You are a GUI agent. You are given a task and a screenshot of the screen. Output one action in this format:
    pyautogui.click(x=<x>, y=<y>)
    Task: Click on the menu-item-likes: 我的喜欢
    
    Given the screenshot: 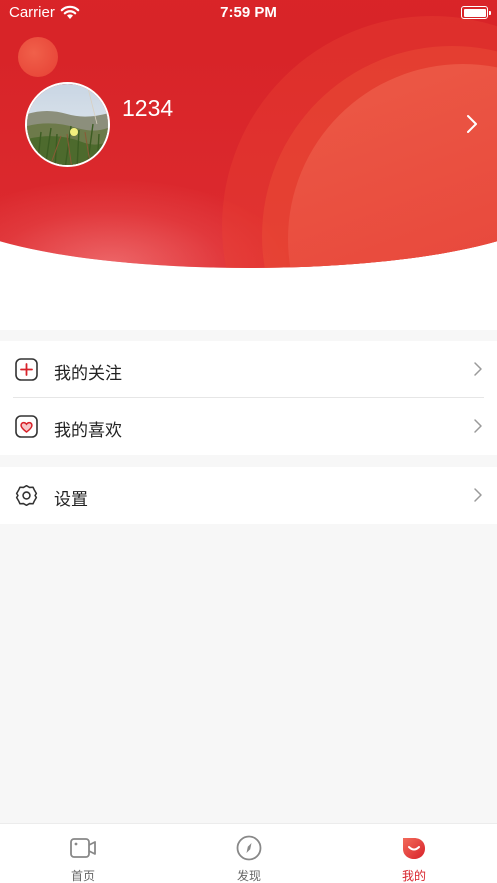 What is the action you would take?
    pyautogui.click(x=248, y=426)
    